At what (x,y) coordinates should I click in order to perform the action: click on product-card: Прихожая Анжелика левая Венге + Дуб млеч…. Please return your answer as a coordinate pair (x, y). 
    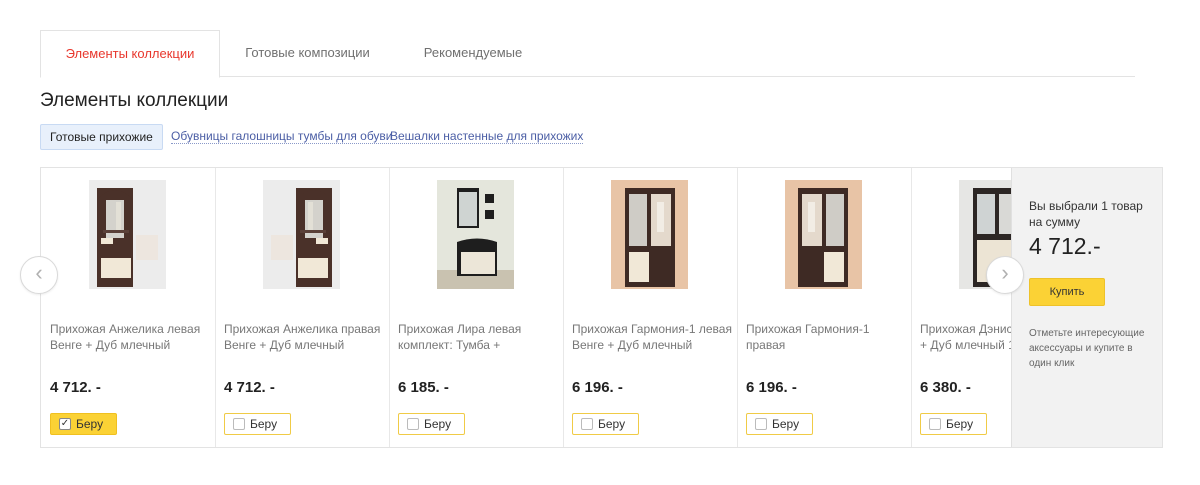
    Looking at the image, I should click on (128, 307).